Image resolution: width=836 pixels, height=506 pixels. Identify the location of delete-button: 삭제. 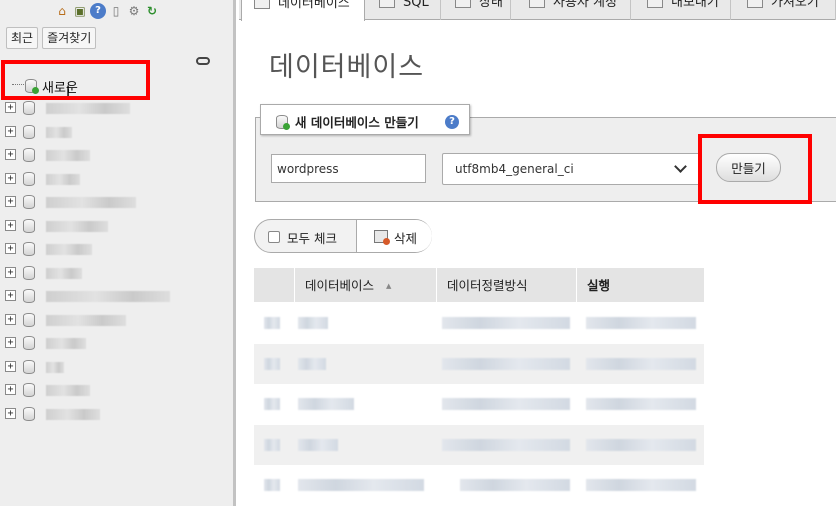
(394, 236).